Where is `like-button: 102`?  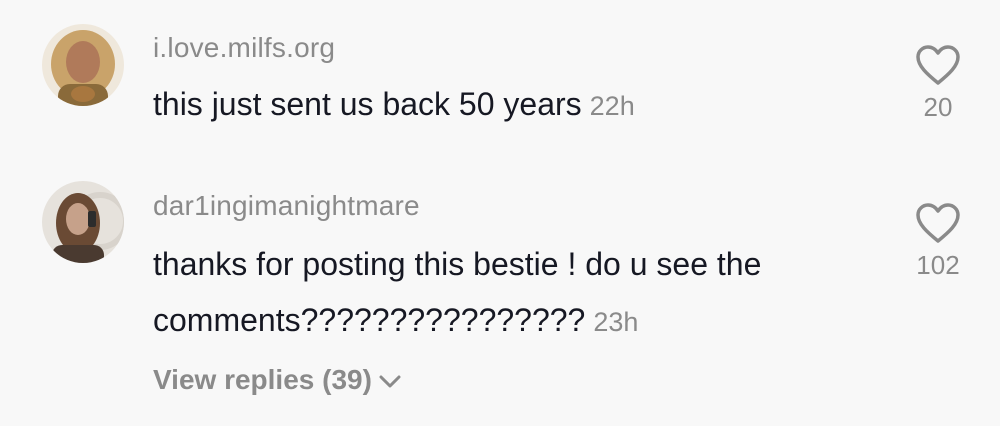
like-button: 102 is located at coordinates (938, 241).